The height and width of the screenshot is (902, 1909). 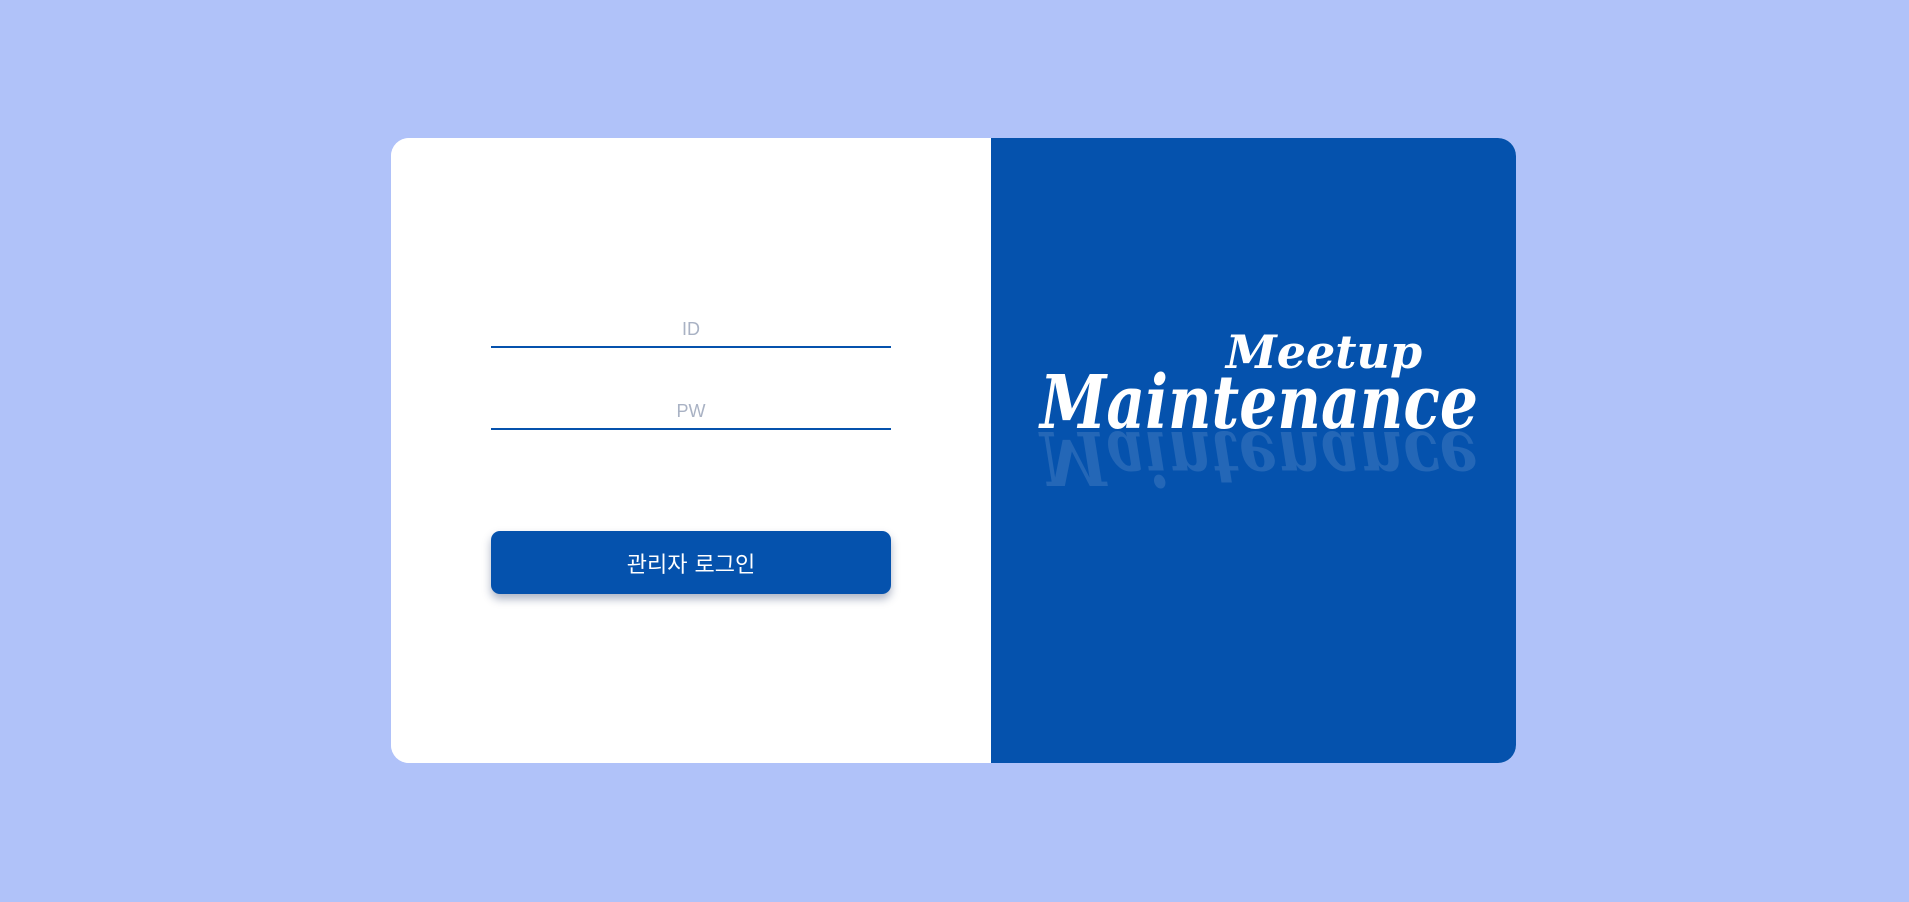 What do you see at coordinates (1258, 412) in the screenshot?
I see `meetup-maintenance-logo: Meetup Maintenance Maintenance` at bounding box center [1258, 412].